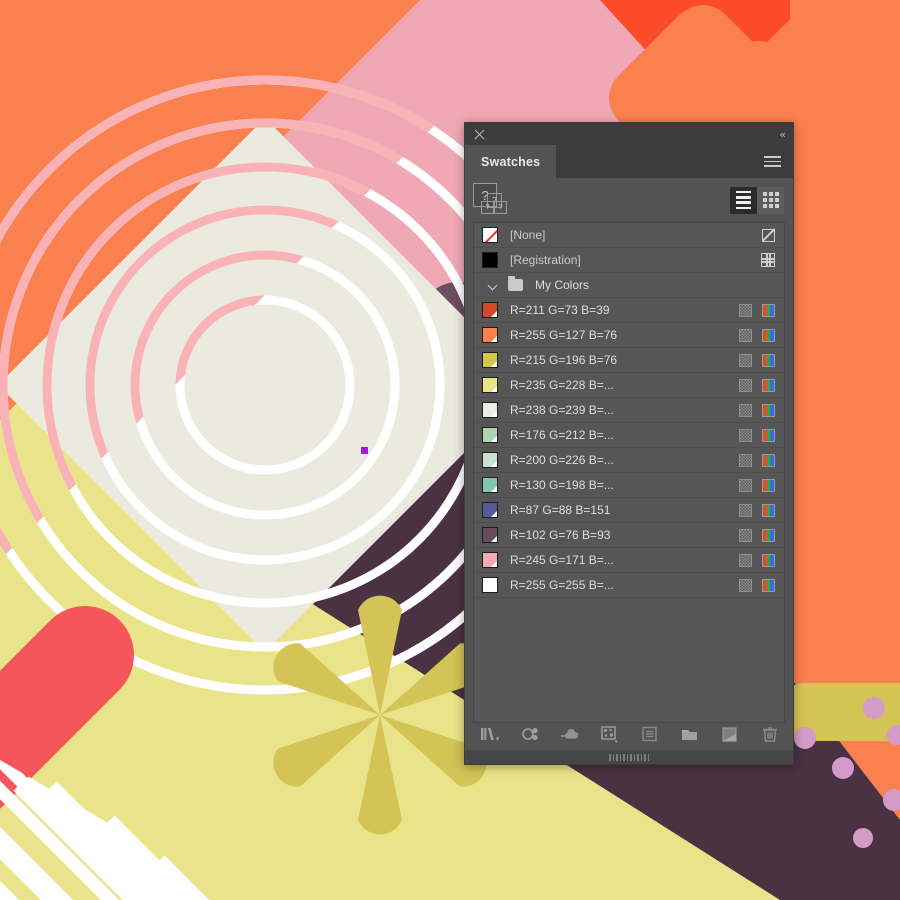 This screenshot has height=900, width=900. What do you see at coordinates (487, 207) in the screenshot?
I see `fill-indicator-extra-a: ?` at bounding box center [487, 207].